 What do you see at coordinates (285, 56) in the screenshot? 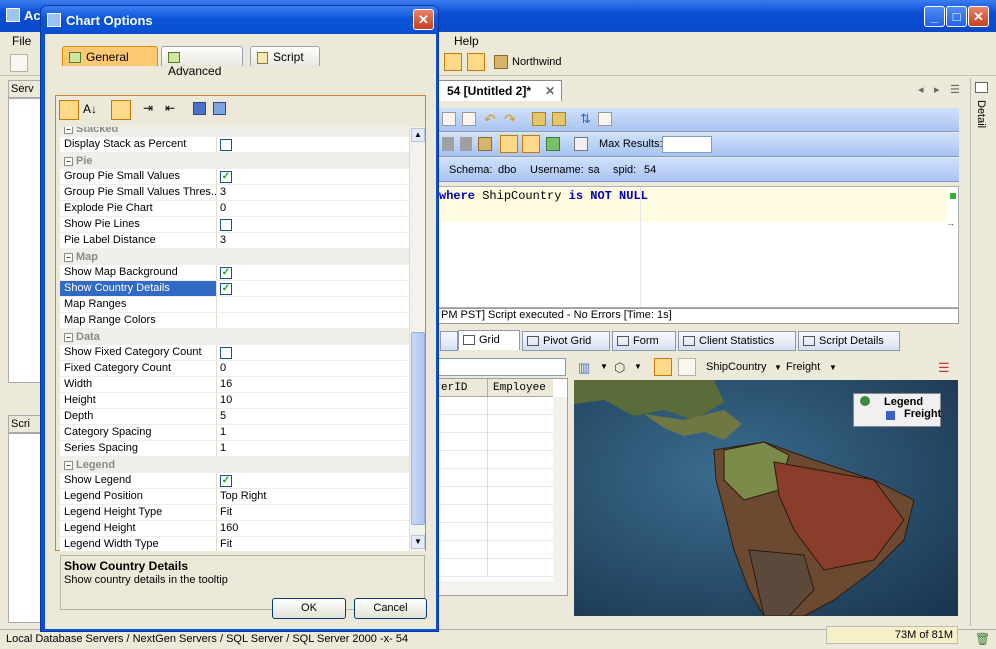
I see `tab-script: Script` at bounding box center [285, 56].